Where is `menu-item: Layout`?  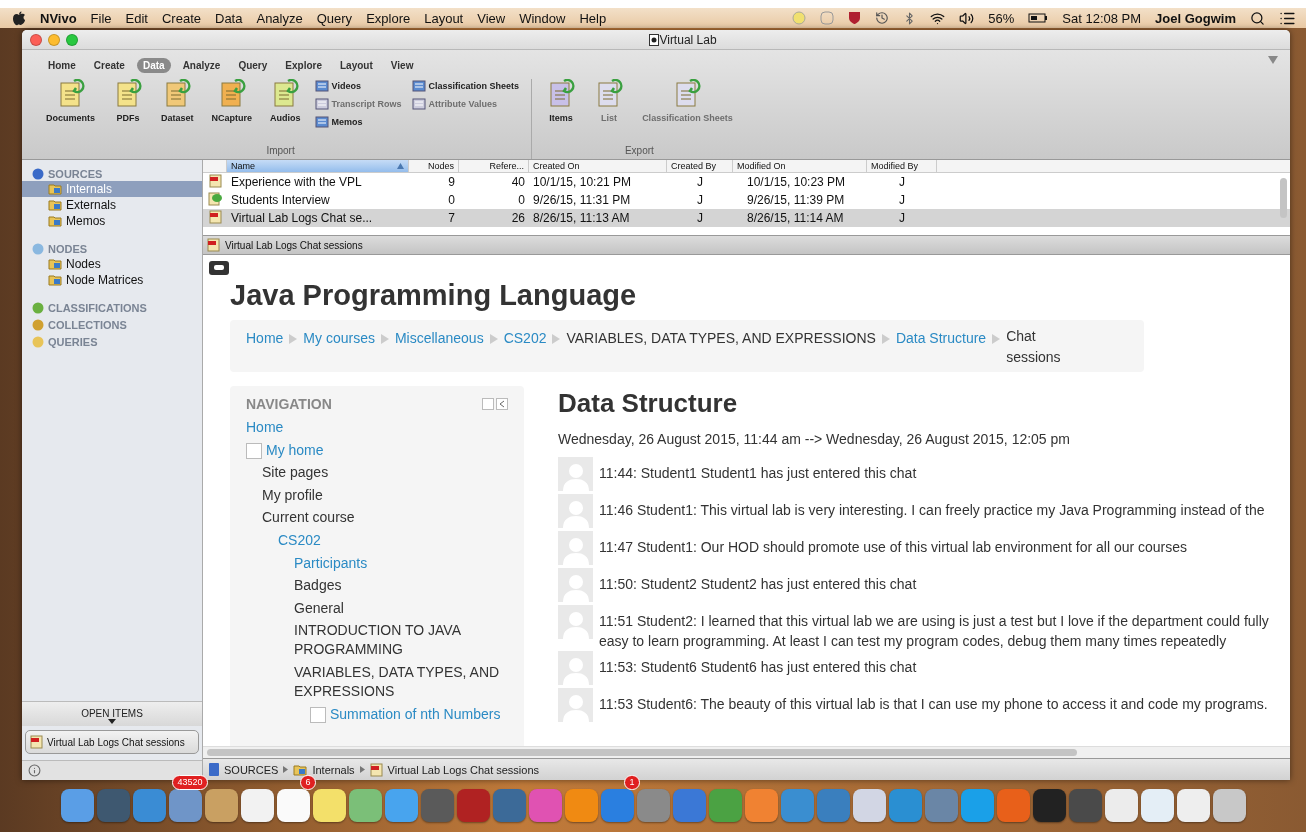 menu-item: Layout is located at coordinates (444, 18).